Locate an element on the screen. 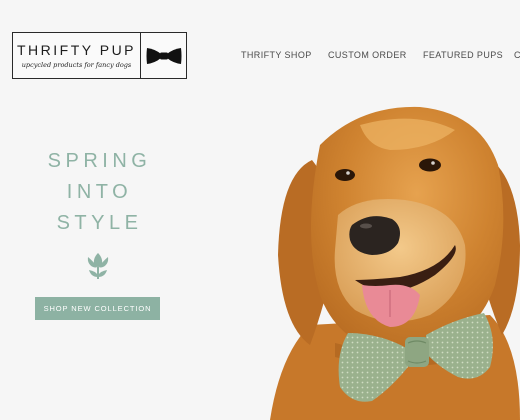 This screenshot has width=520, height=420. nav-item-featured-pups: FEATURED PUPS is located at coordinates (463, 55).